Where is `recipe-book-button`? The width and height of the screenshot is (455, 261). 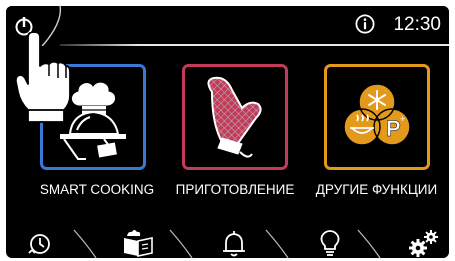 recipe-book-button is located at coordinates (138, 242).